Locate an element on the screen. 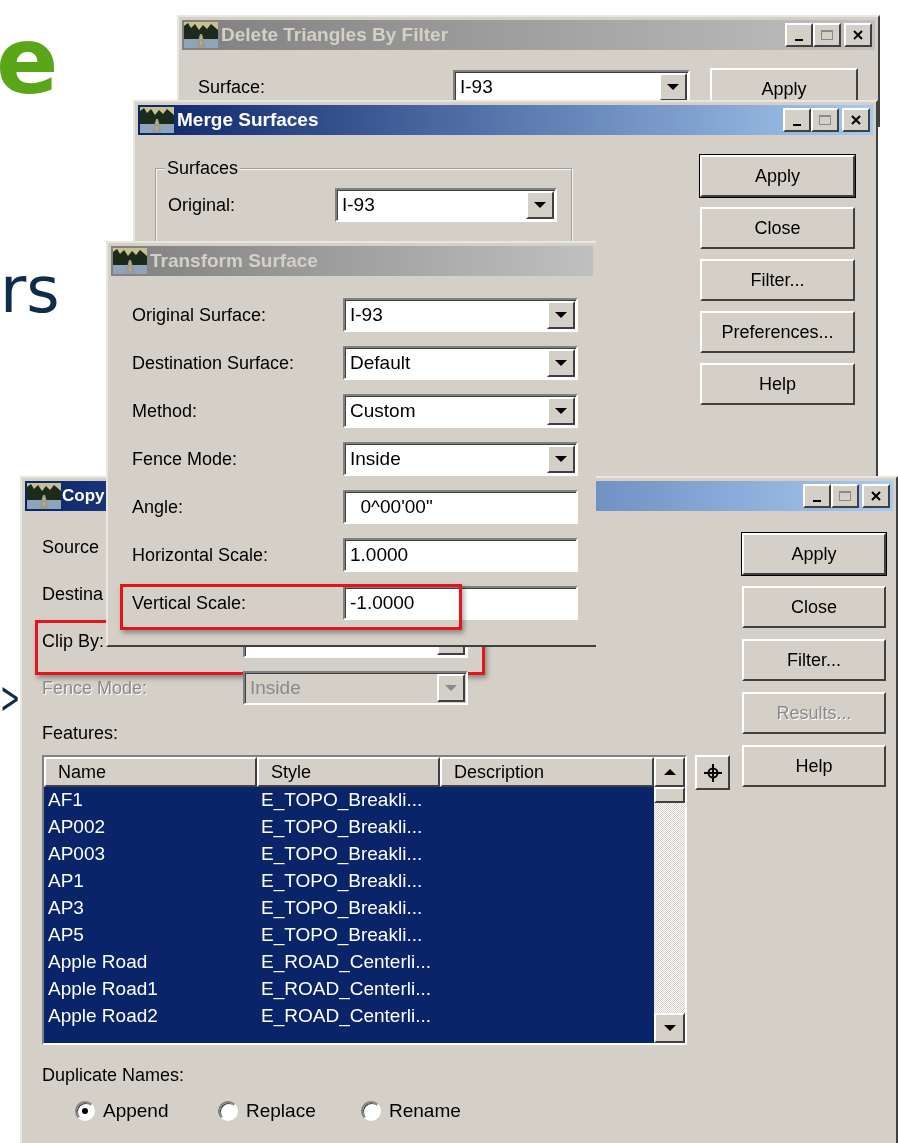 This screenshot has height=1143, width=898. group-label: Duplicate Names: is located at coordinates (113, 1075).